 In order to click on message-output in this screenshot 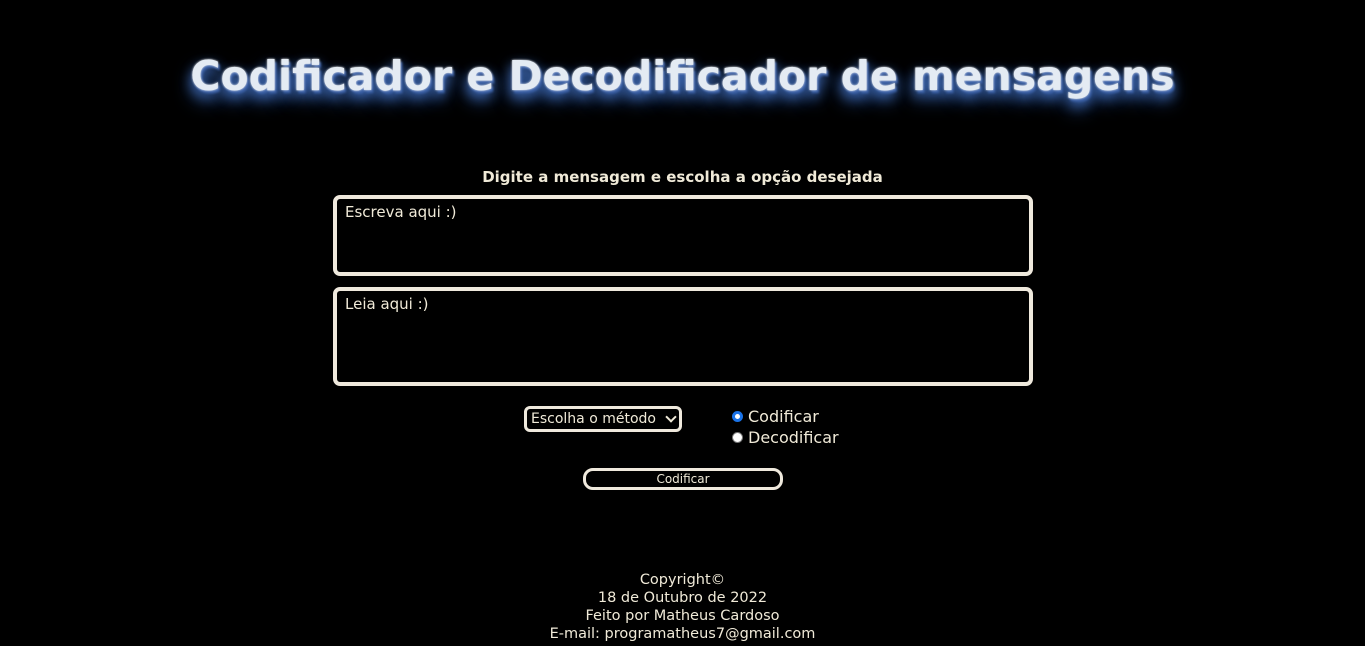, I will do `click(683, 336)`.